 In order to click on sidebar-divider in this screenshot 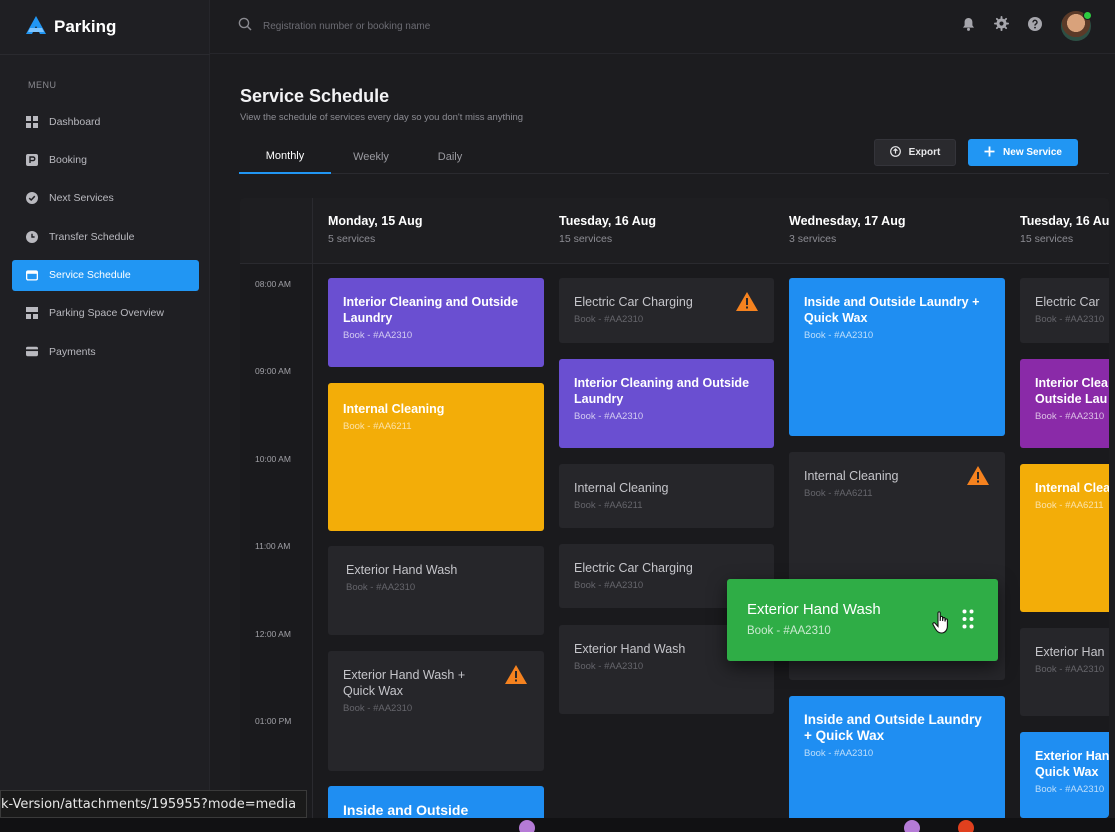, I will do `click(105, 54)`.